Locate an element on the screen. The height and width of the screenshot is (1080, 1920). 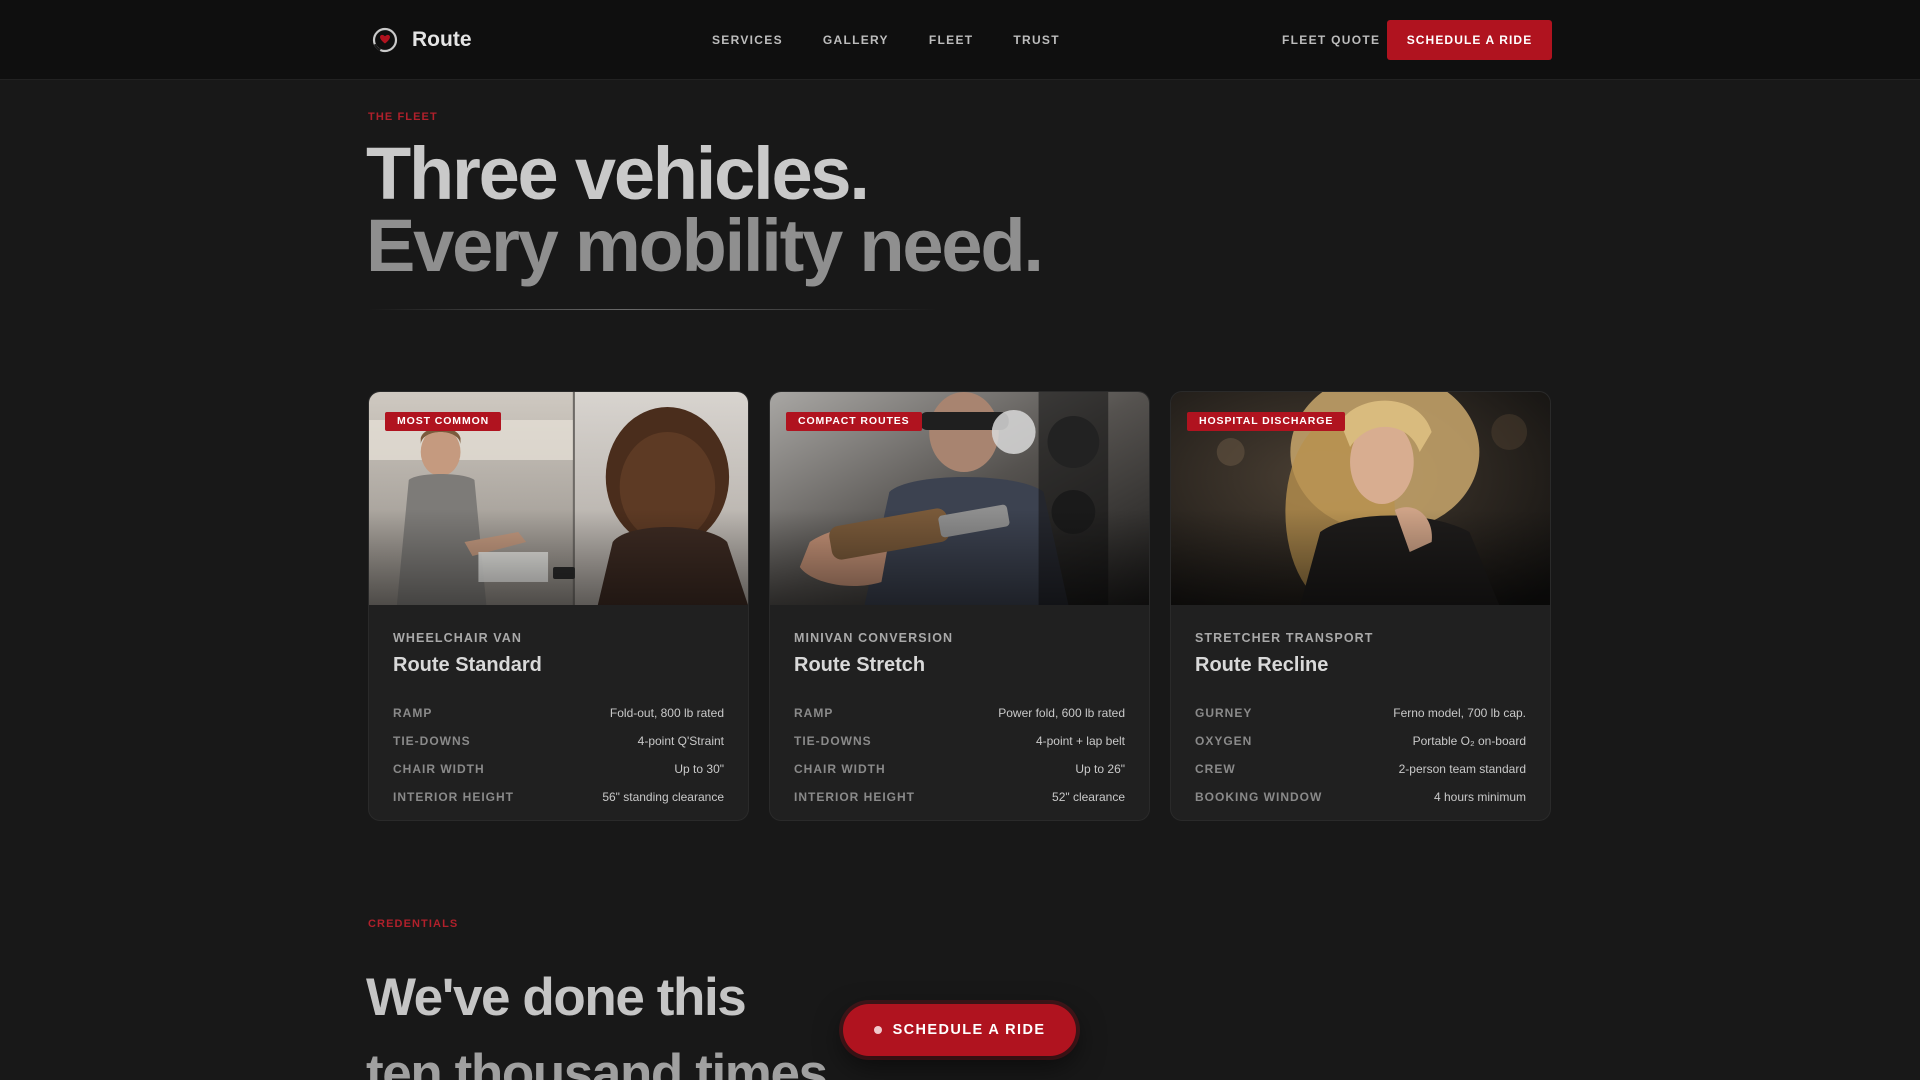
vehicle-photo: MOST COMMON is located at coordinates (558, 498).